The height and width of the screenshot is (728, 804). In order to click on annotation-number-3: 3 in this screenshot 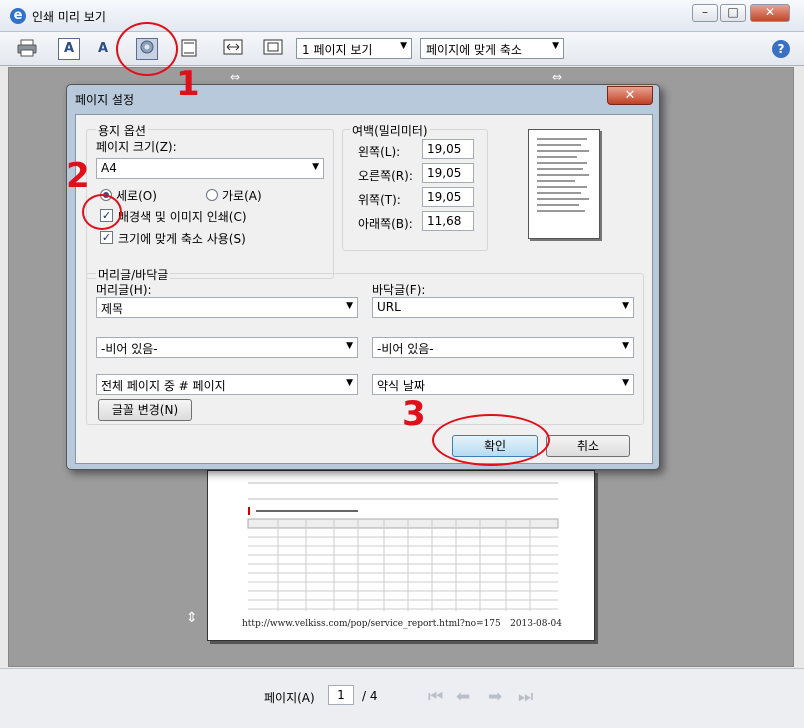, I will do `click(414, 414)`.